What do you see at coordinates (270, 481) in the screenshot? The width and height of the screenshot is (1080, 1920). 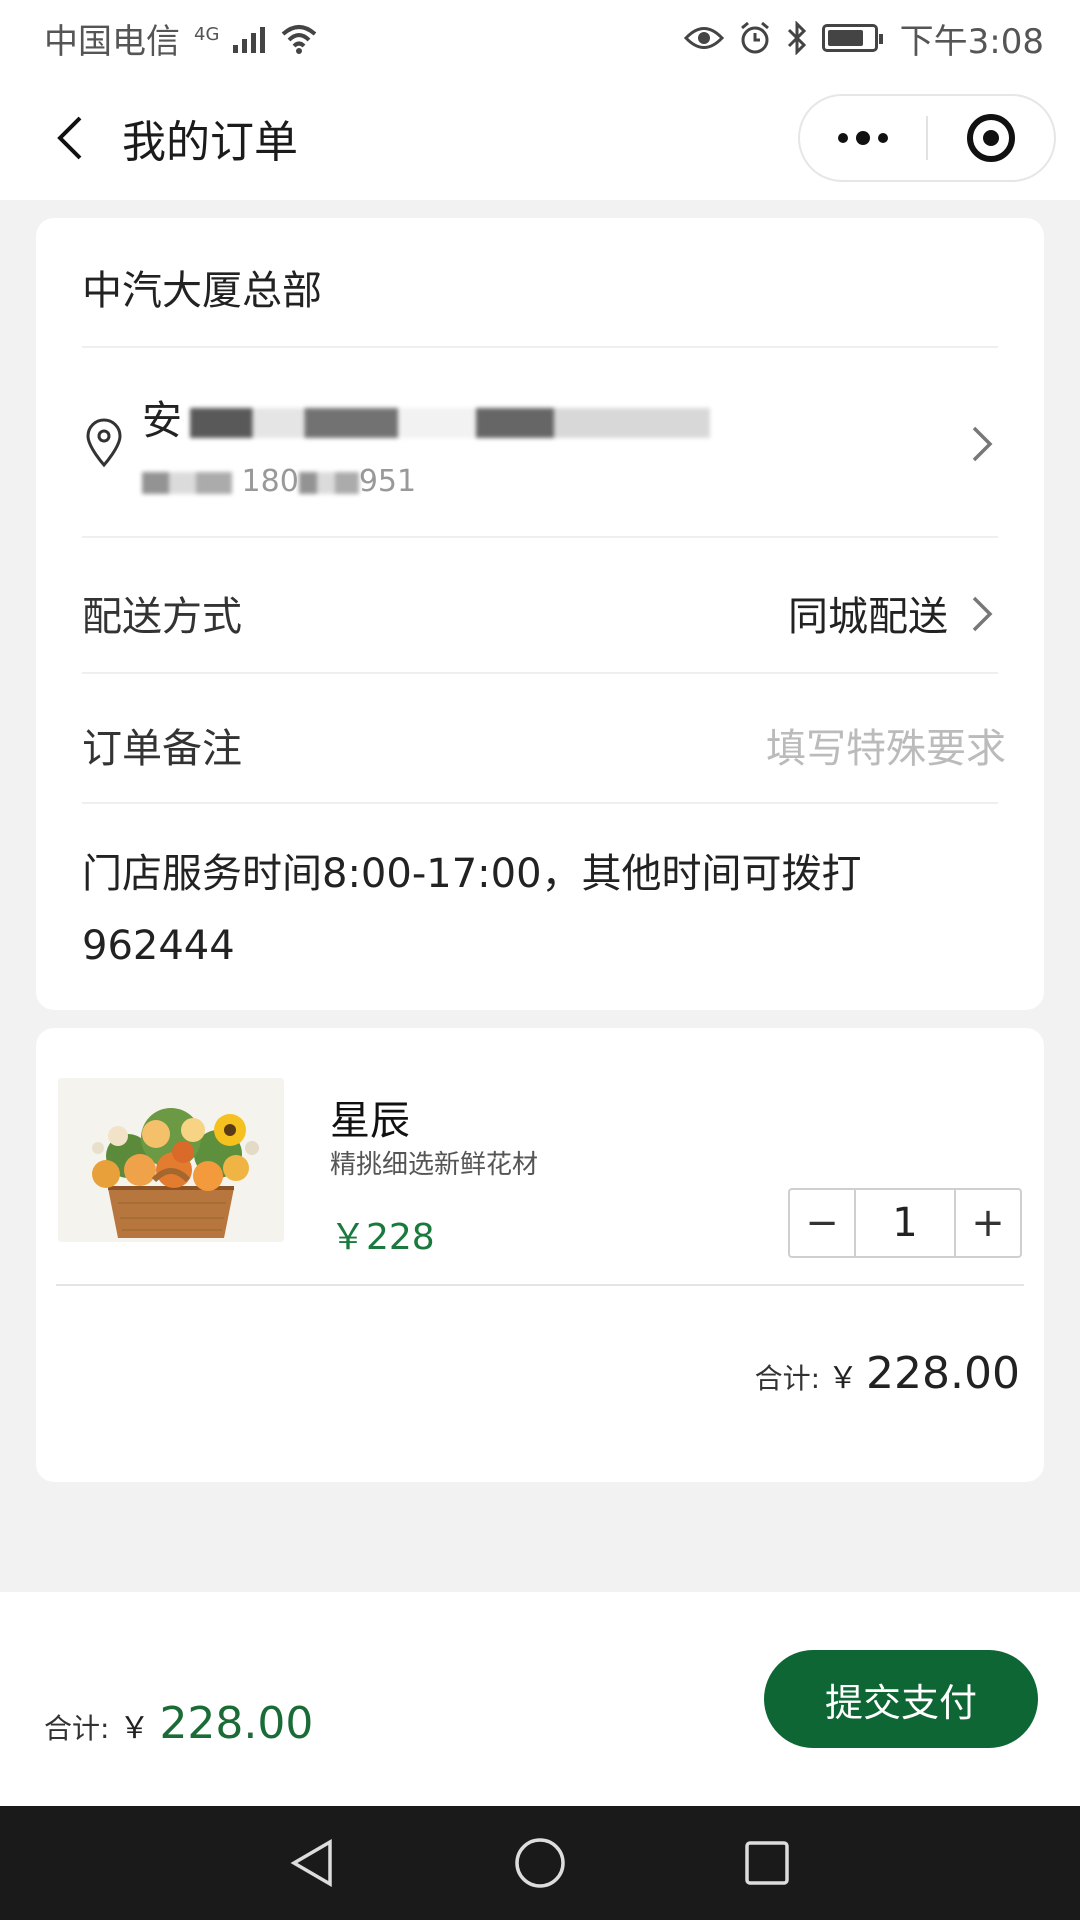 I see `phone-partial: 180` at bounding box center [270, 481].